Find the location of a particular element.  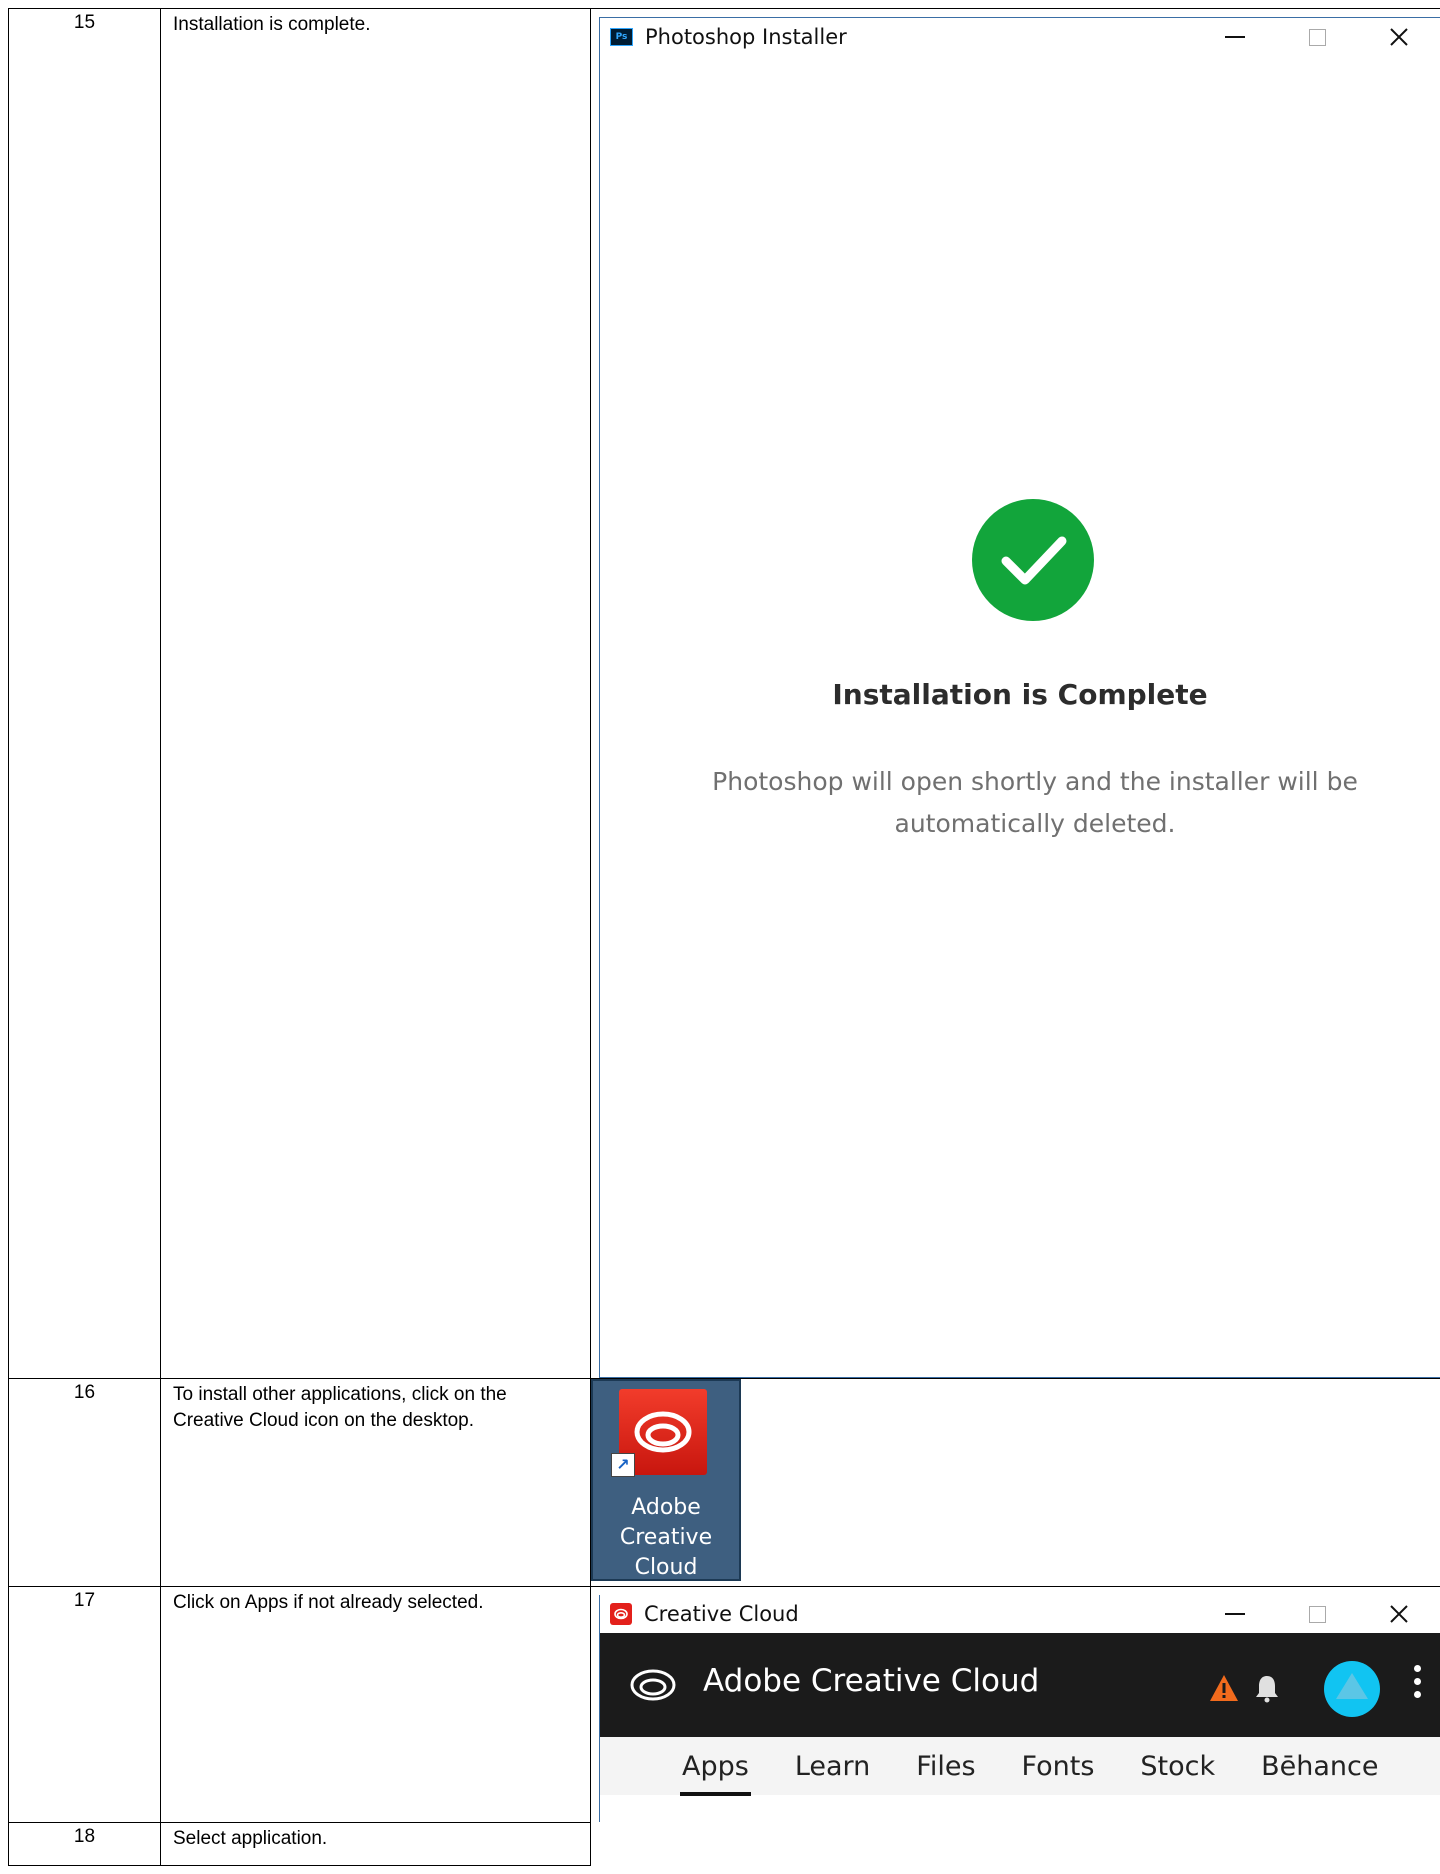

step-screenshot: ↗ Adobe Creative Cloud is located at coordinates (1015, 1482).